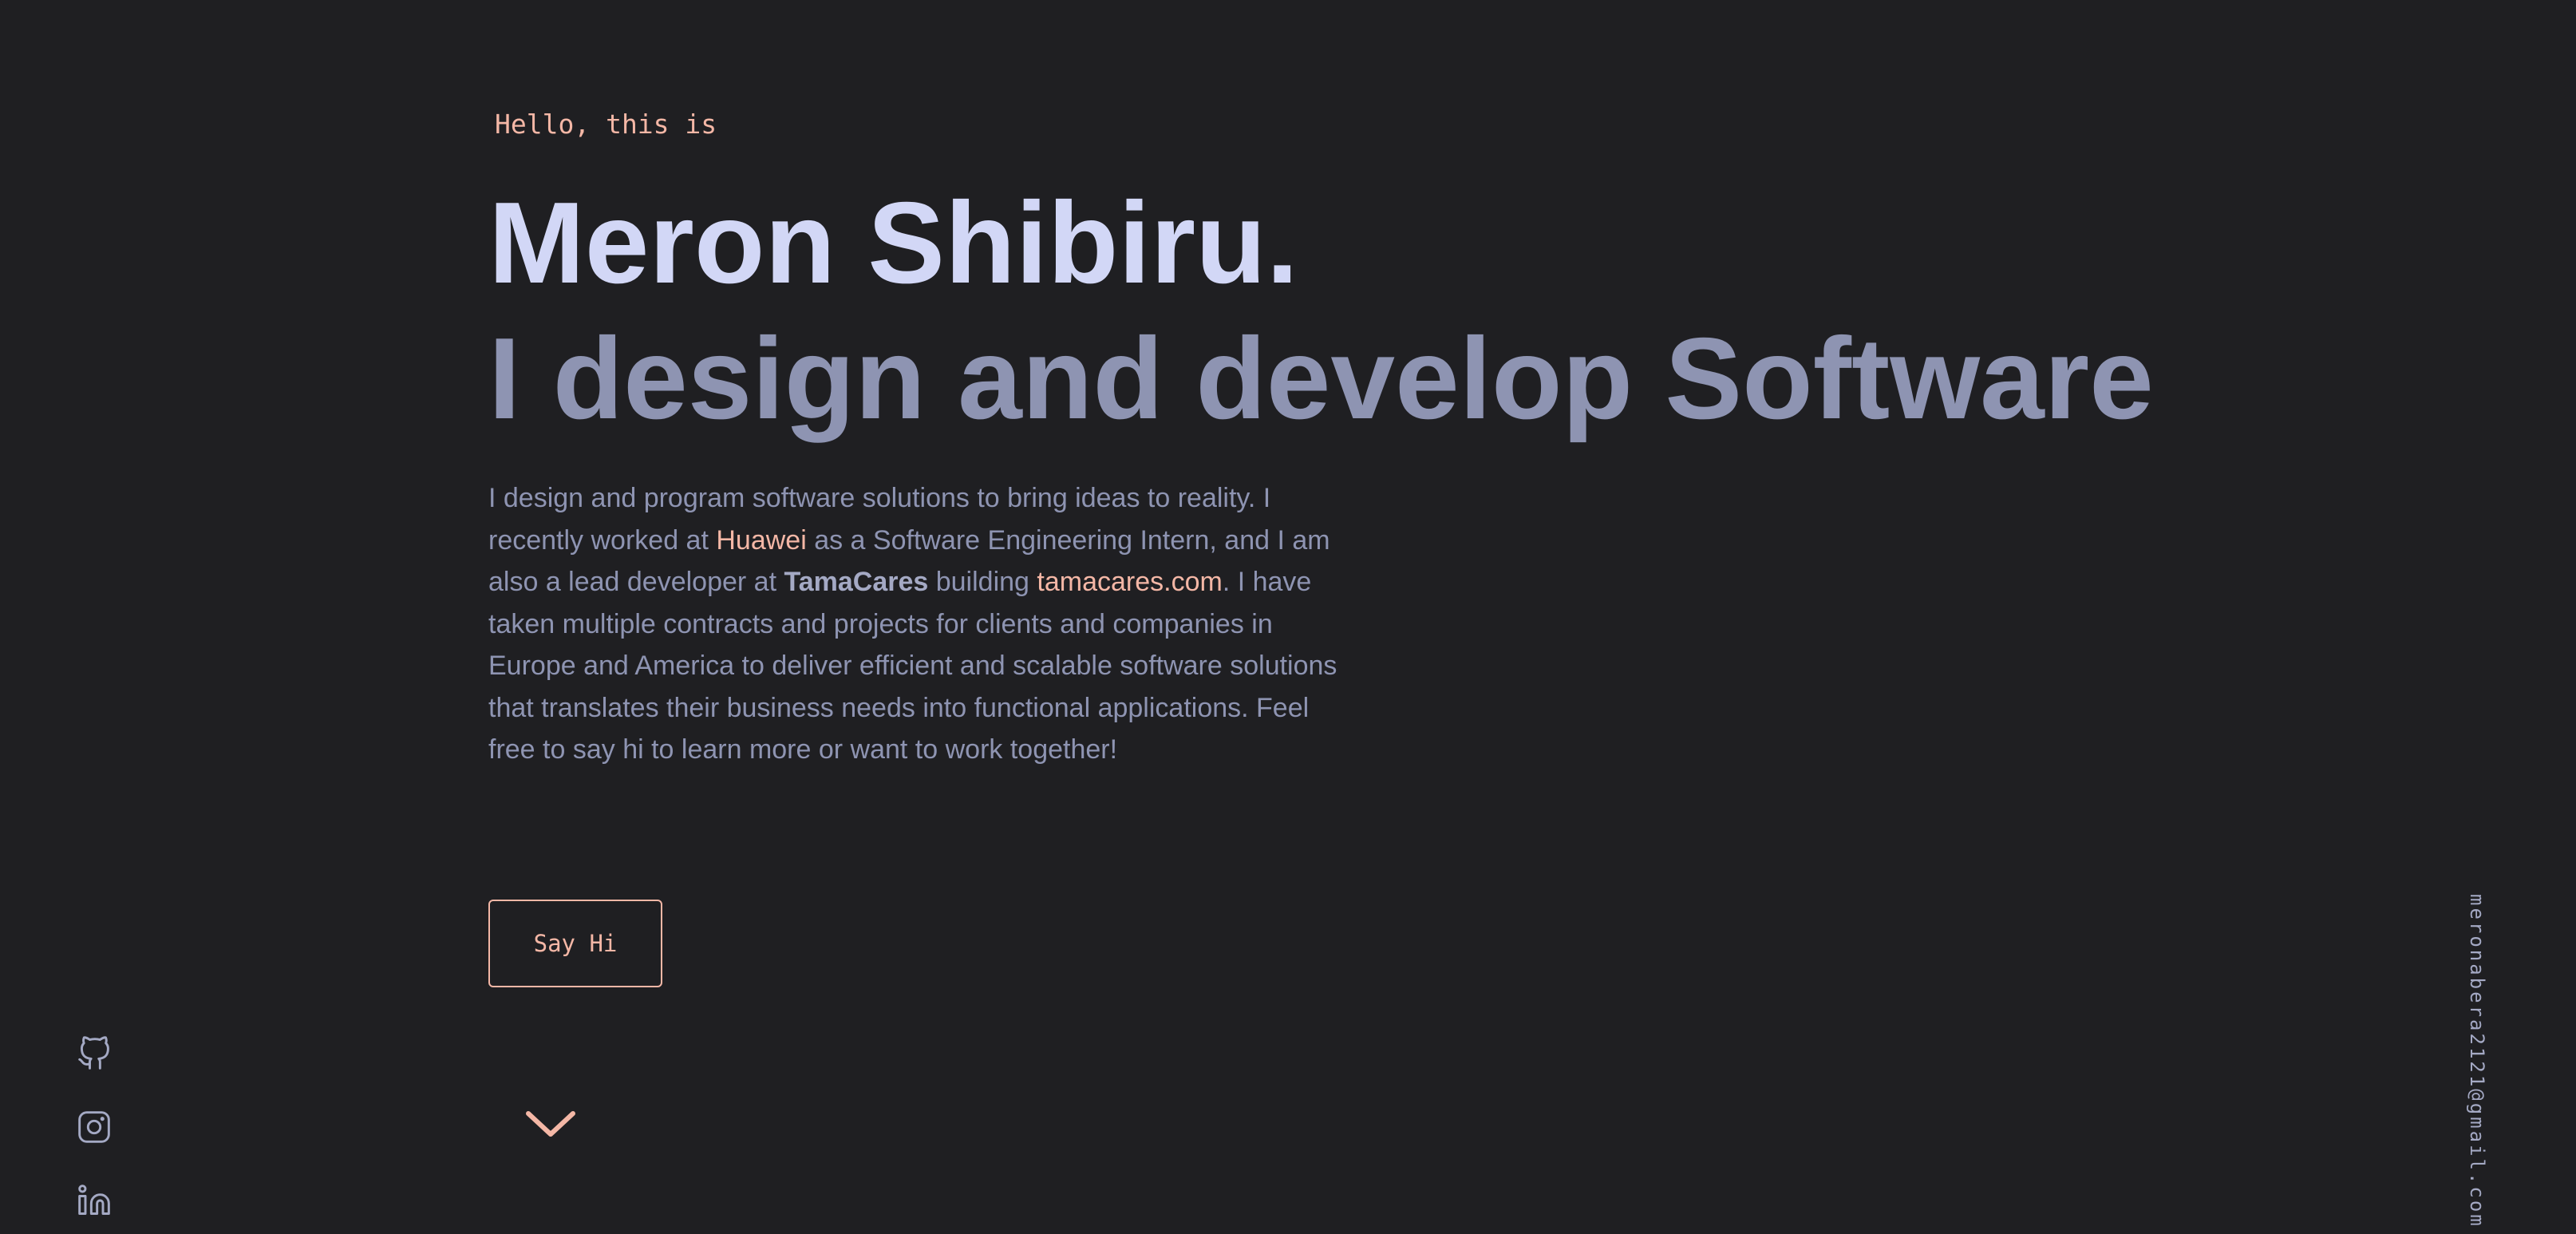 This screenshot has height=1234, width=2576. I want to click on say-hi-button: Say Hi, so click(575, 943).